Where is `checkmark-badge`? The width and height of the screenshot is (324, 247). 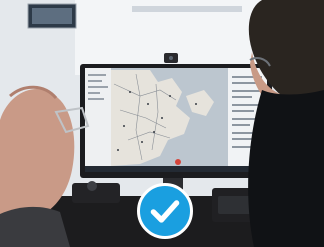
checkmark-badge is located at coordinates (165, 211).